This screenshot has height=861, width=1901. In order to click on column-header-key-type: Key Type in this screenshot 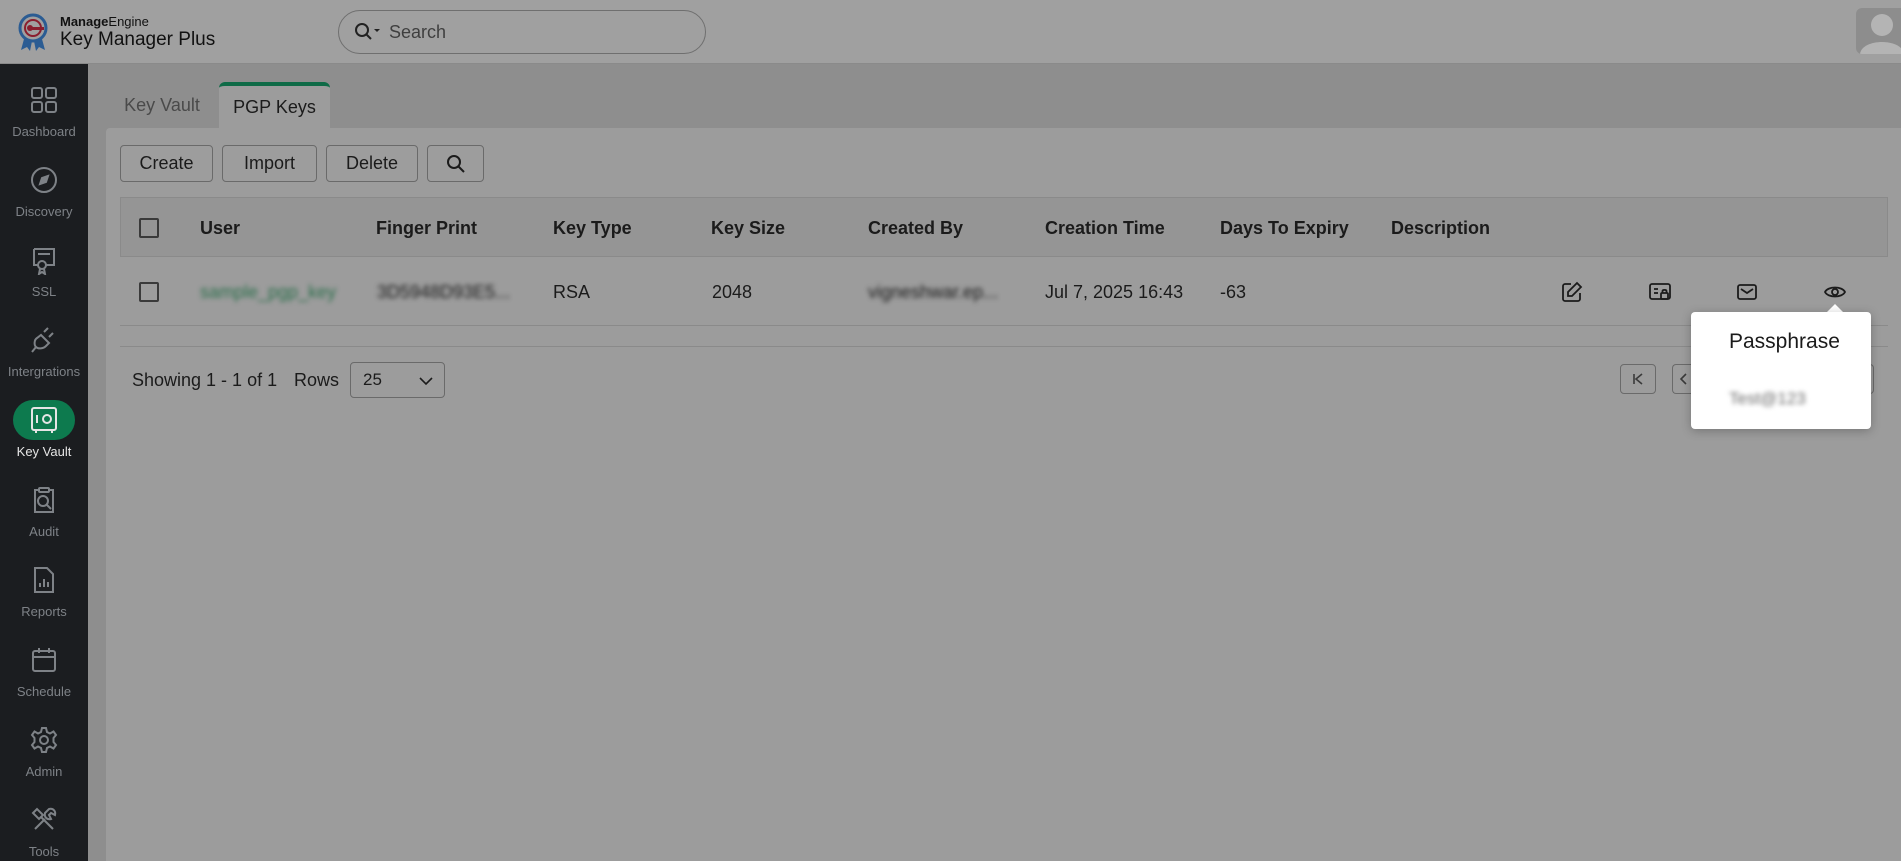, I will do `click(592, 228)`.